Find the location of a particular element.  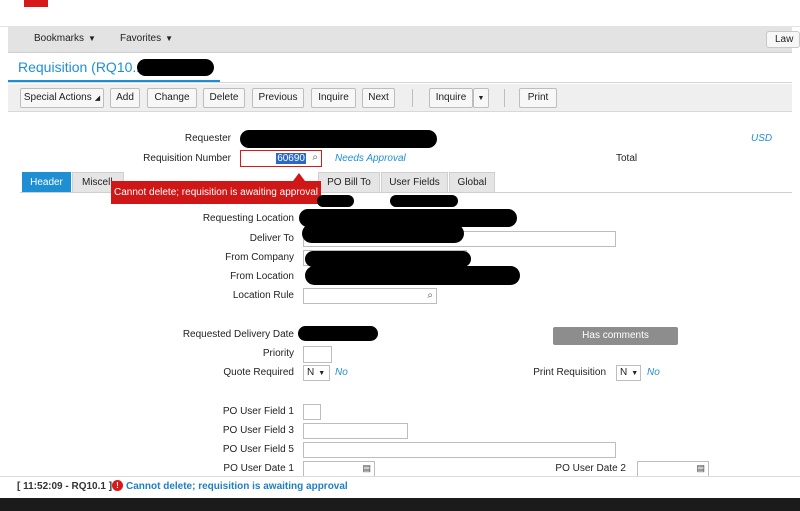

po-user-date-1-label: PO User Date 1 is located at coordinates (258, 468).